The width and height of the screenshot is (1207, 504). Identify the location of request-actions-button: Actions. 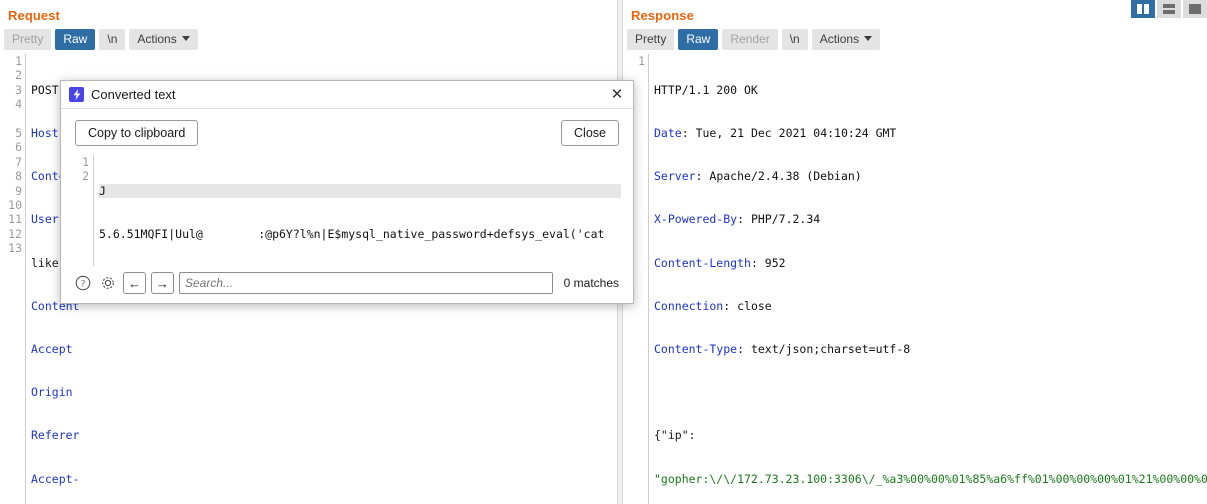
(163, 39).